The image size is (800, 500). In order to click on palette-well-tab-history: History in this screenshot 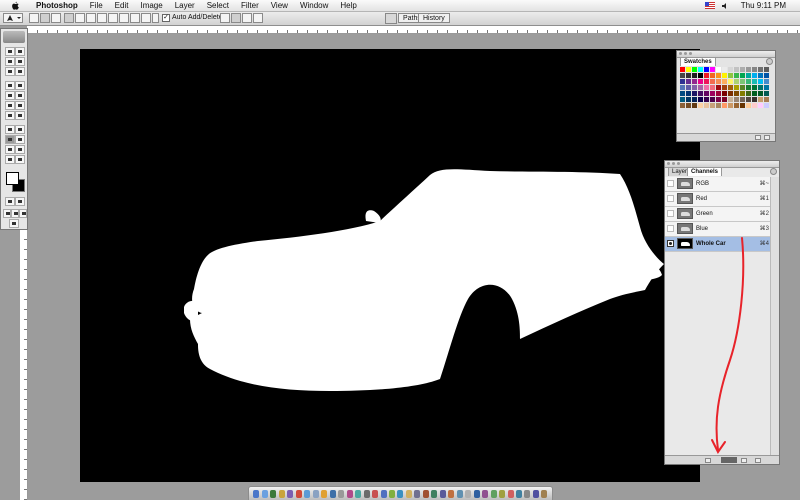, I will do `click(434, 18)`.